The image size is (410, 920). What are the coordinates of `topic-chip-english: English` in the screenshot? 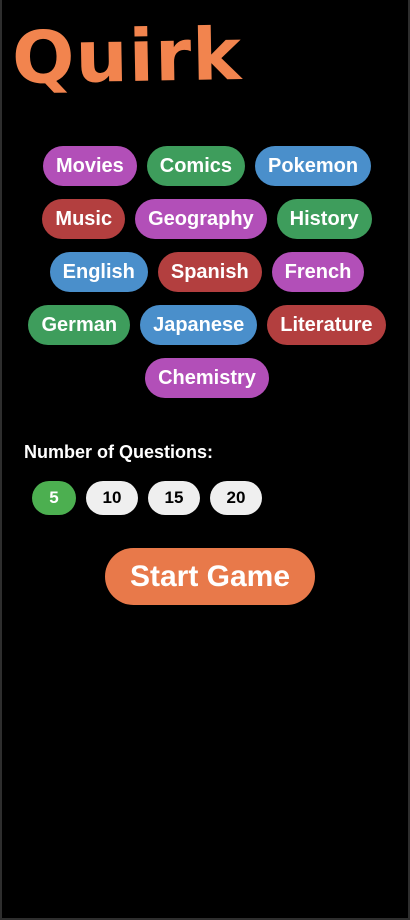 It's located at (98, 272).